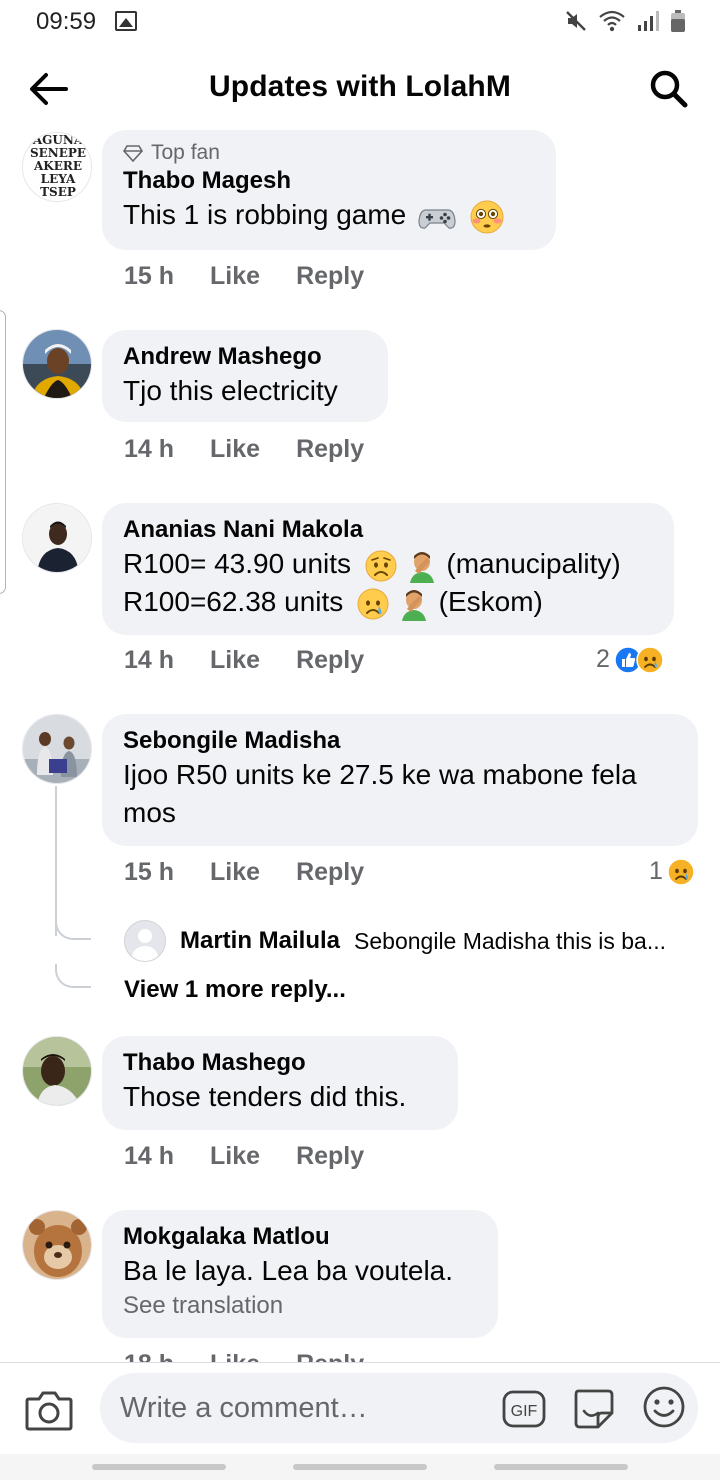 This screenshot has width=720, height=1480. What do you see at coordinates (58, 179) in the screenshot?
I see `svg-text: LEYA` at bounding box center [58, 179].